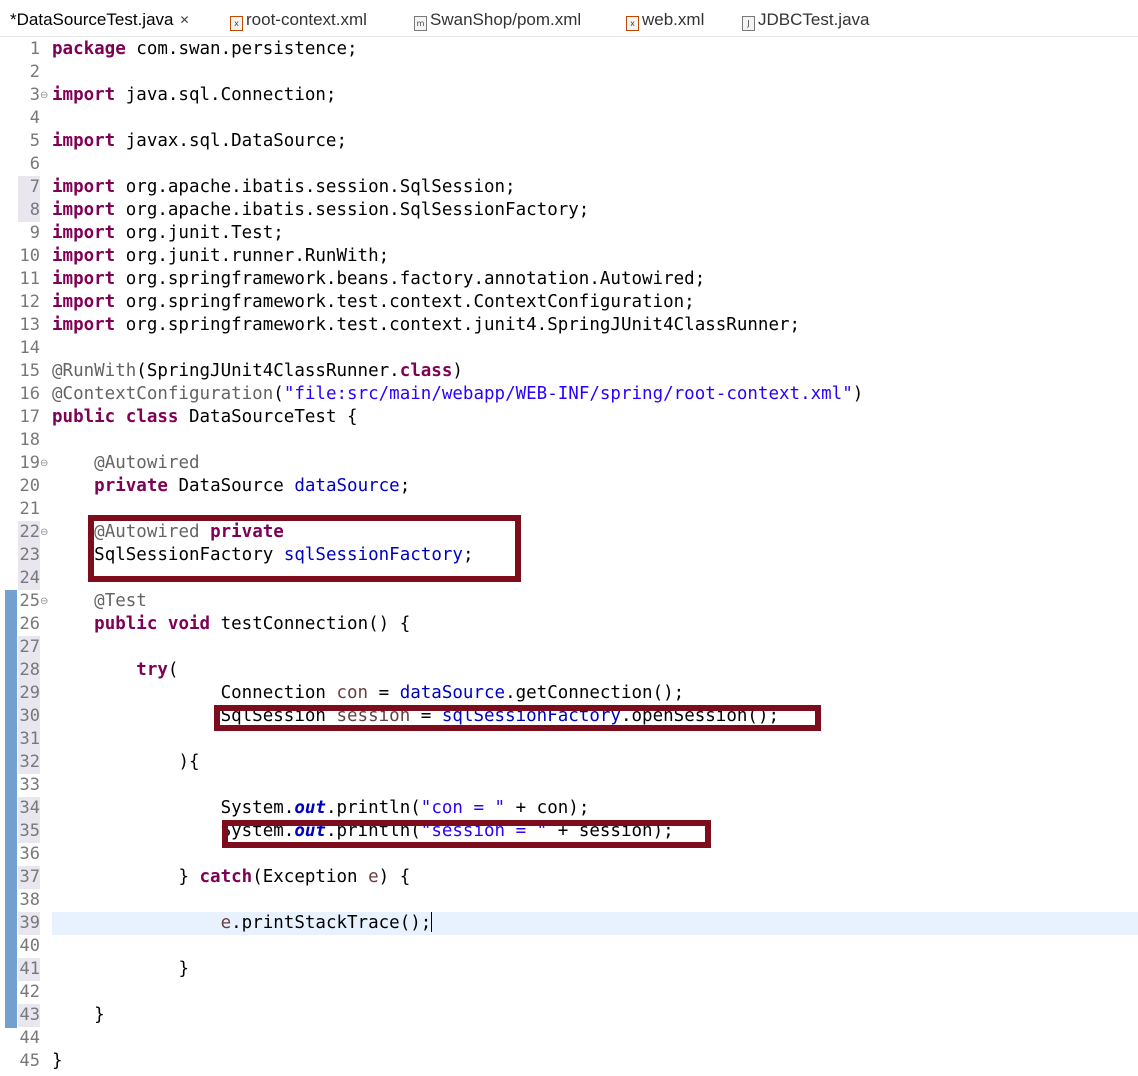 The width and height of the screenshot is (1138, 1076). I want to click on line-number: 25, so click(29, 601).